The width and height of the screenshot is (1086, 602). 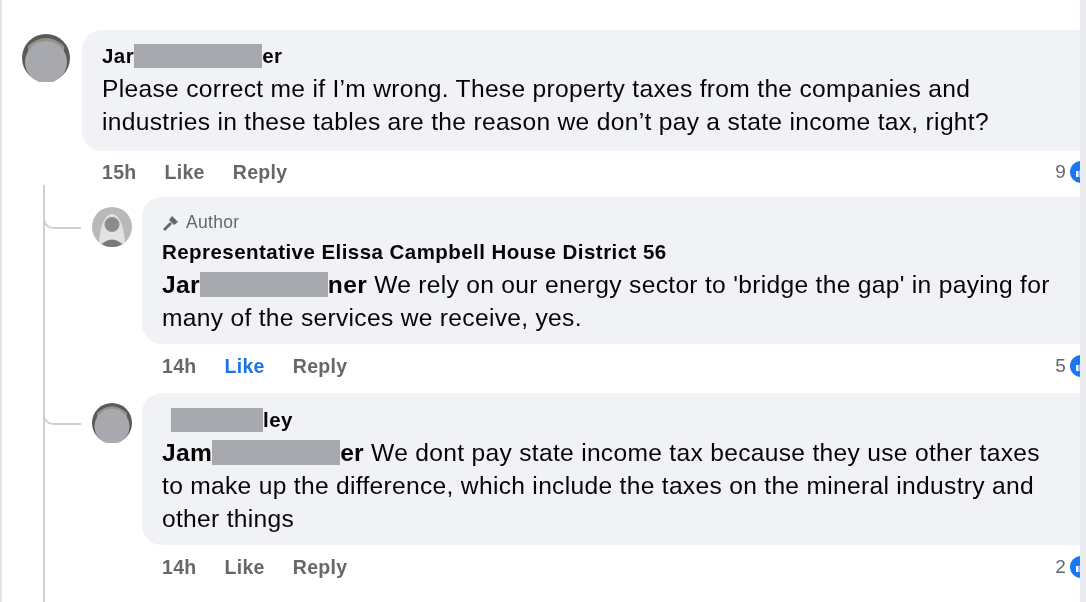 I want to click on reaction-count: 2, so click(x=1060, y=567).